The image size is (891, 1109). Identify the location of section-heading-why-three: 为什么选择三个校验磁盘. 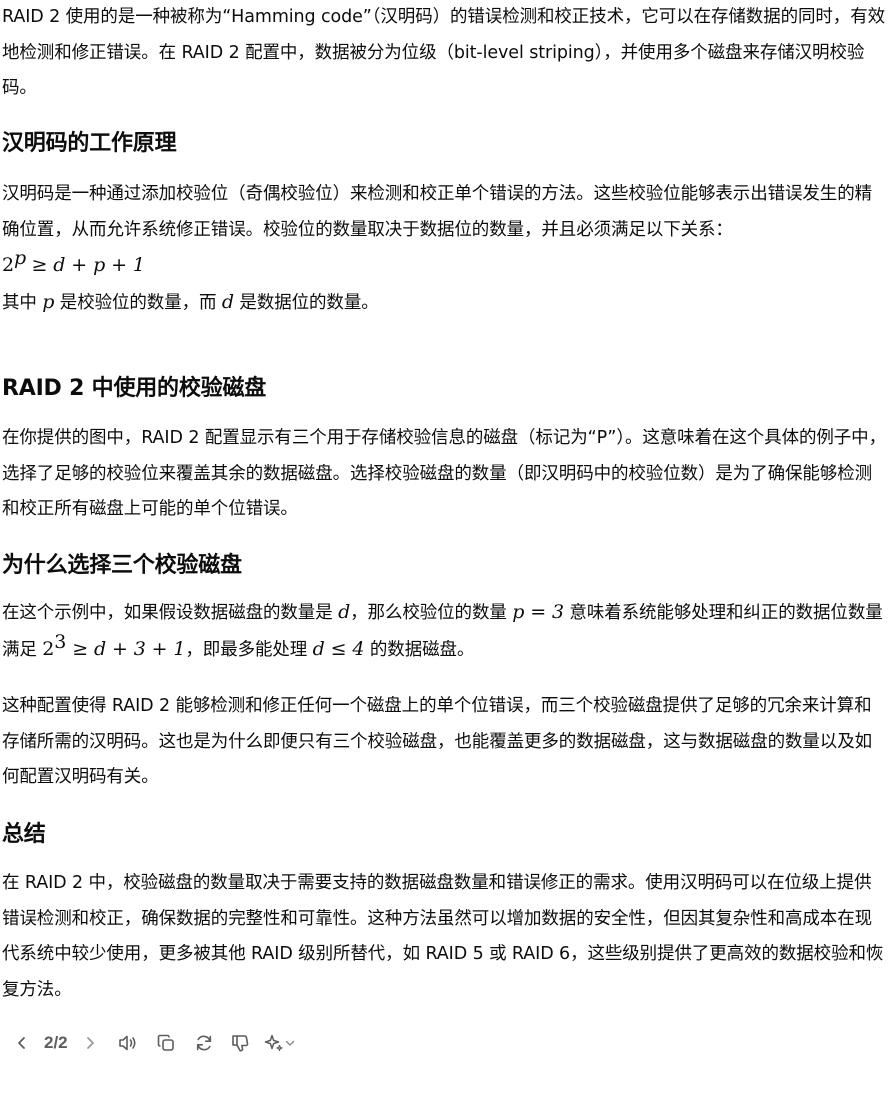
(122, 565).